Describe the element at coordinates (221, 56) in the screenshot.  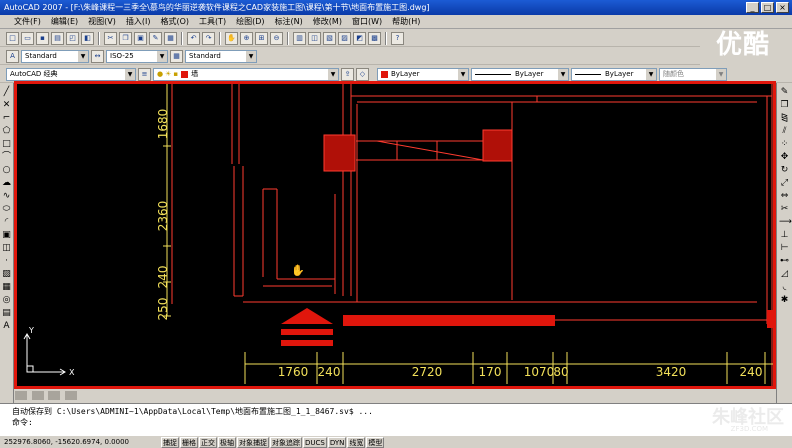
I see `table-style-select: Standard ▼` at that location.